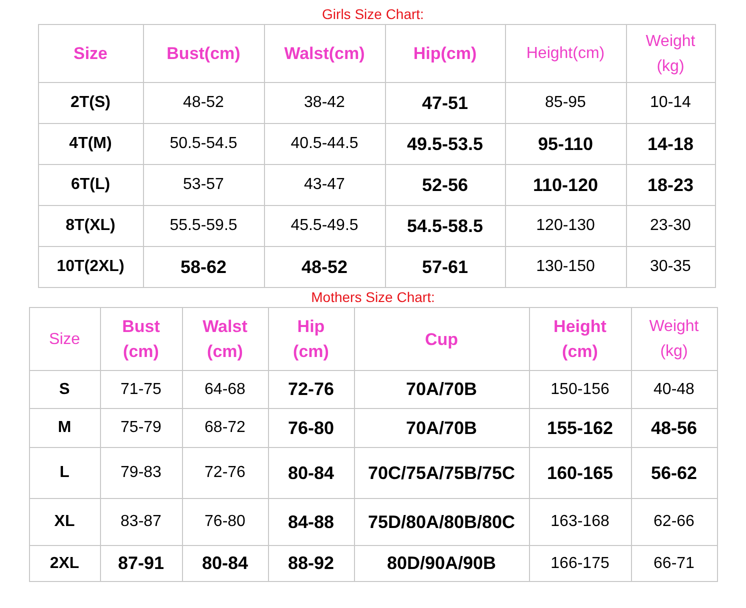 The height and width of the screenshot is (608, 746). I want to click on table-cell: 40.5-44.5, so click(324, 144).